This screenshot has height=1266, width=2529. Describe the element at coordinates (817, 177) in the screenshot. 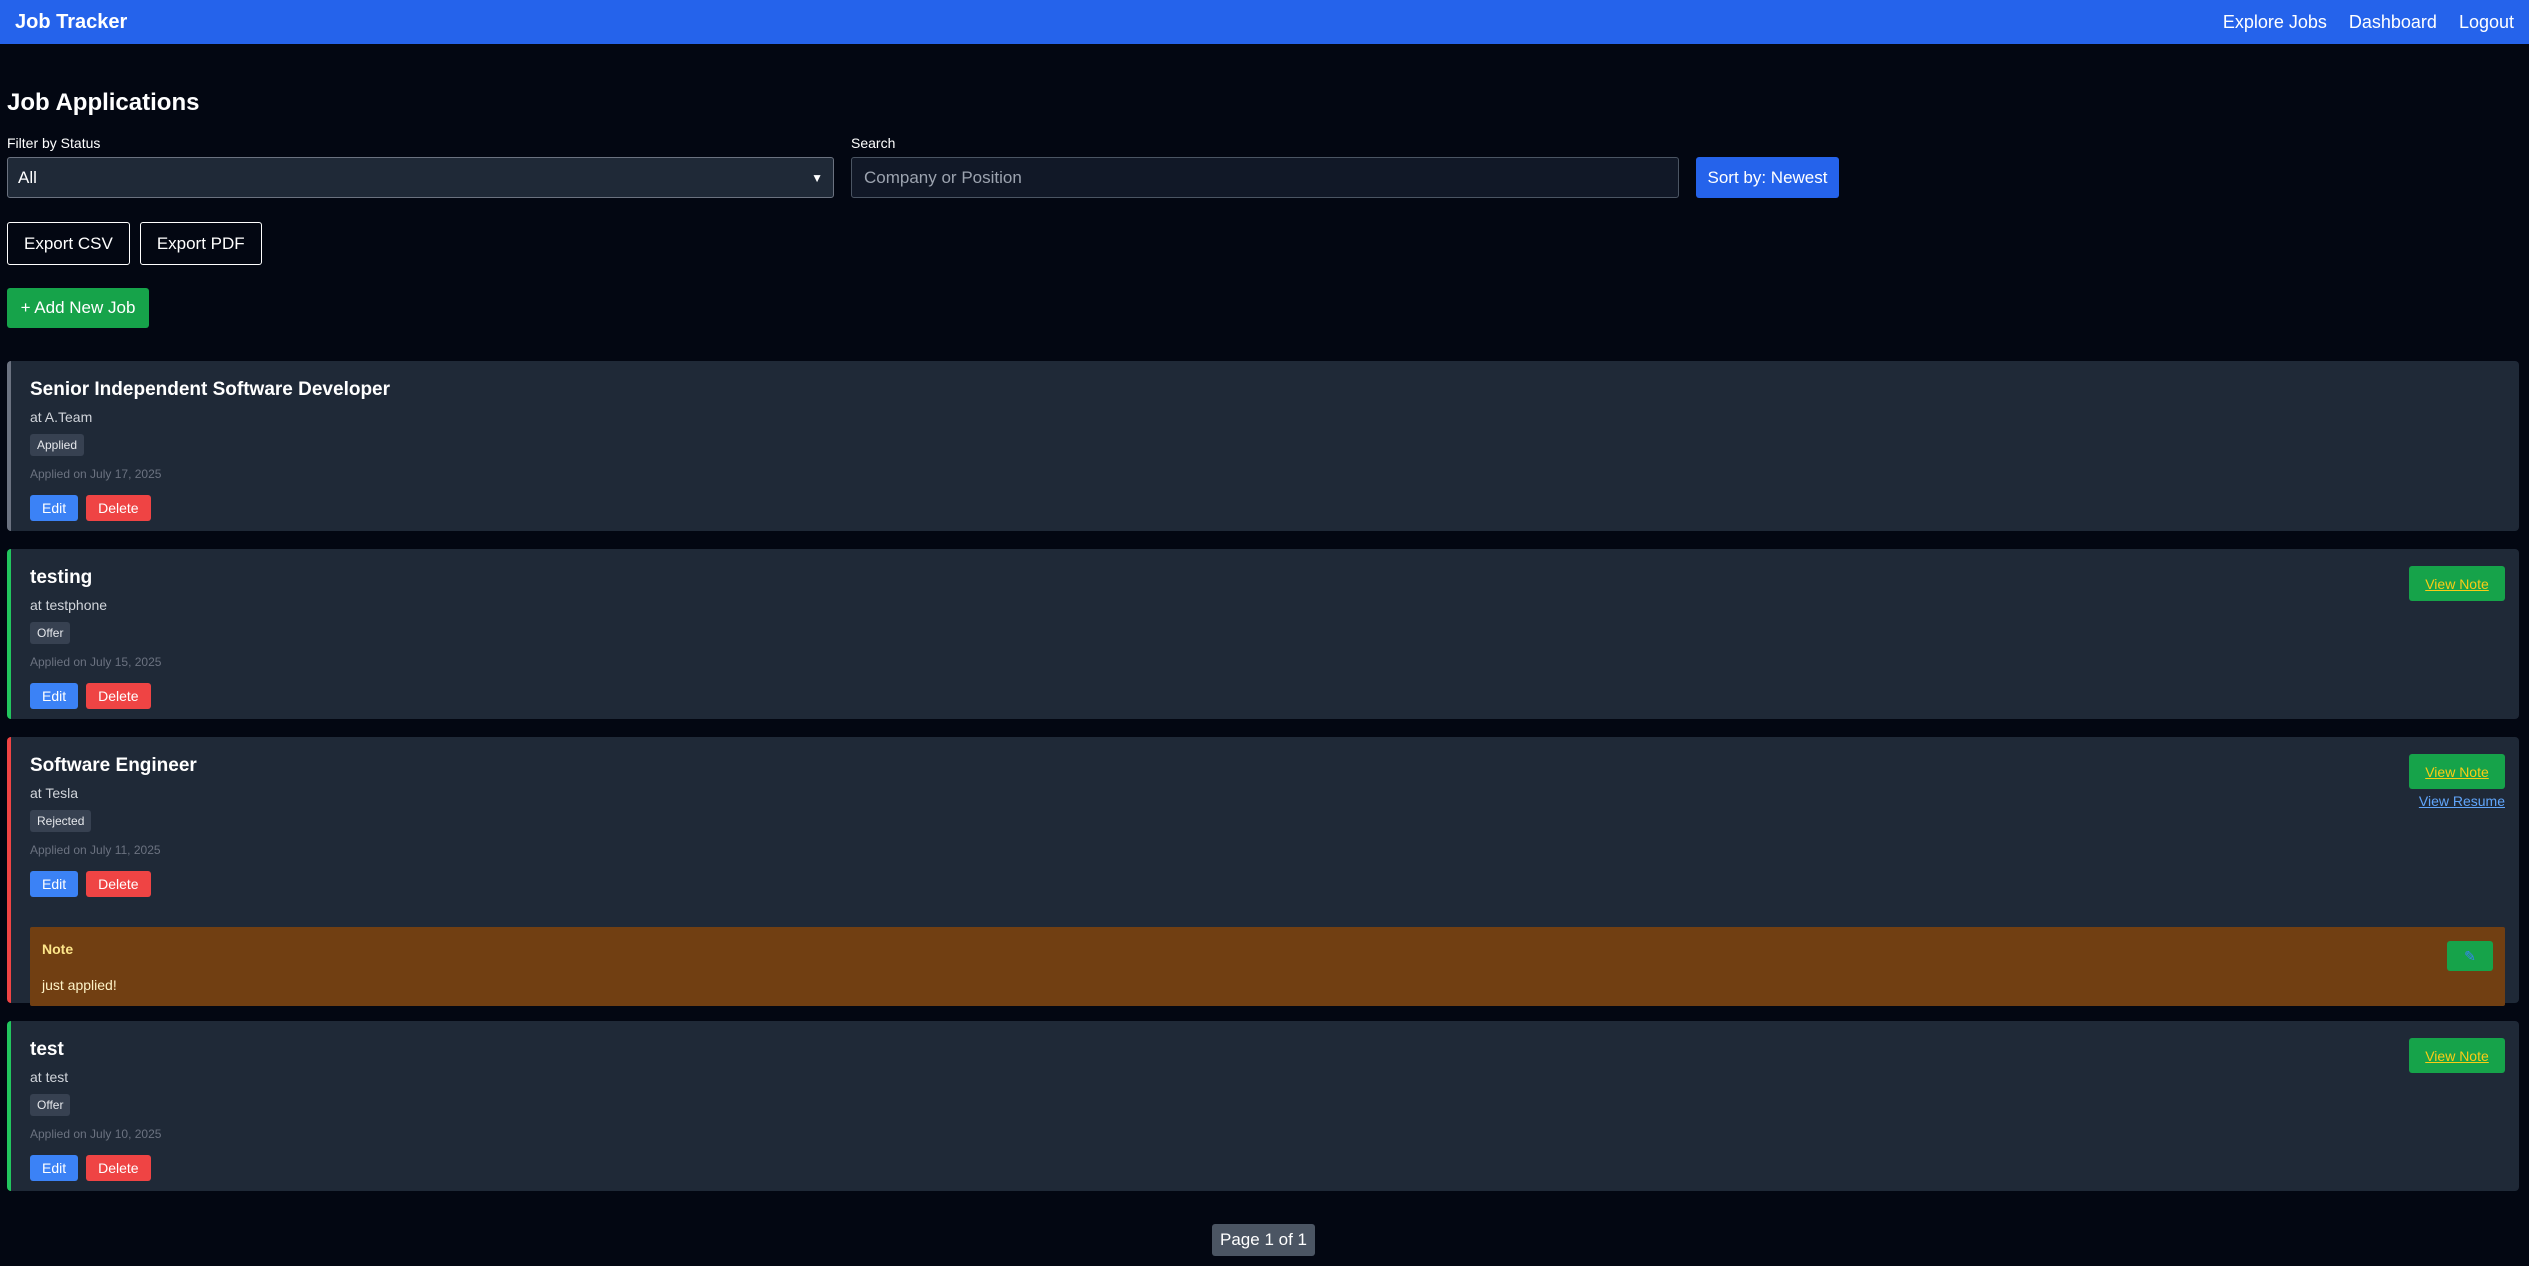

I see `chevron-down-icon: ▼` at that location.